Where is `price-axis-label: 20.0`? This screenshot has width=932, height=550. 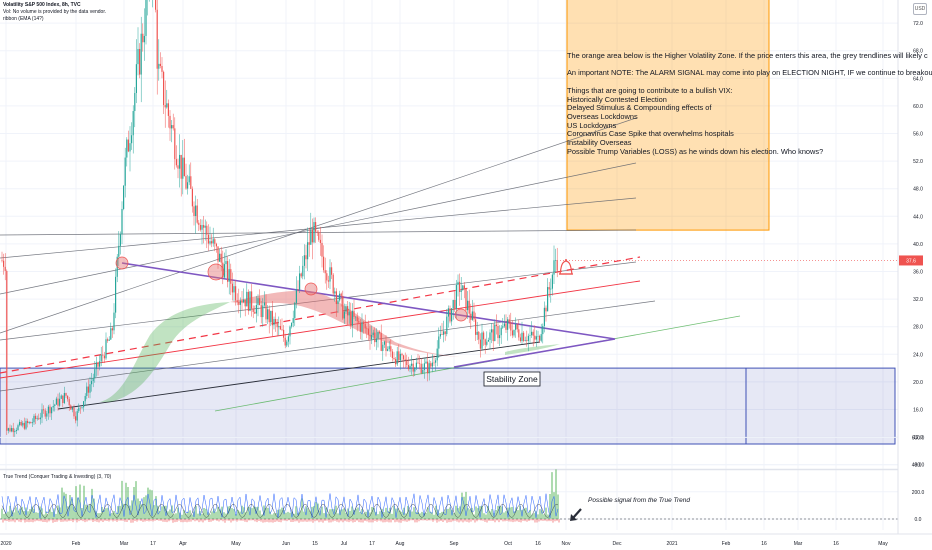
price-axis-label: 20.0 is located at coordinates (918, 383).